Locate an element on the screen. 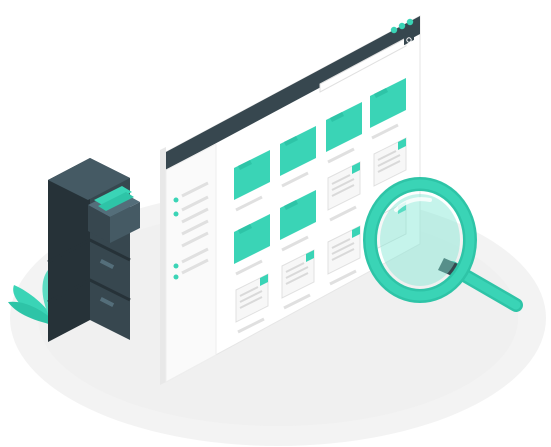  filing-cabinet-icon is located at coordinates (93, 250).